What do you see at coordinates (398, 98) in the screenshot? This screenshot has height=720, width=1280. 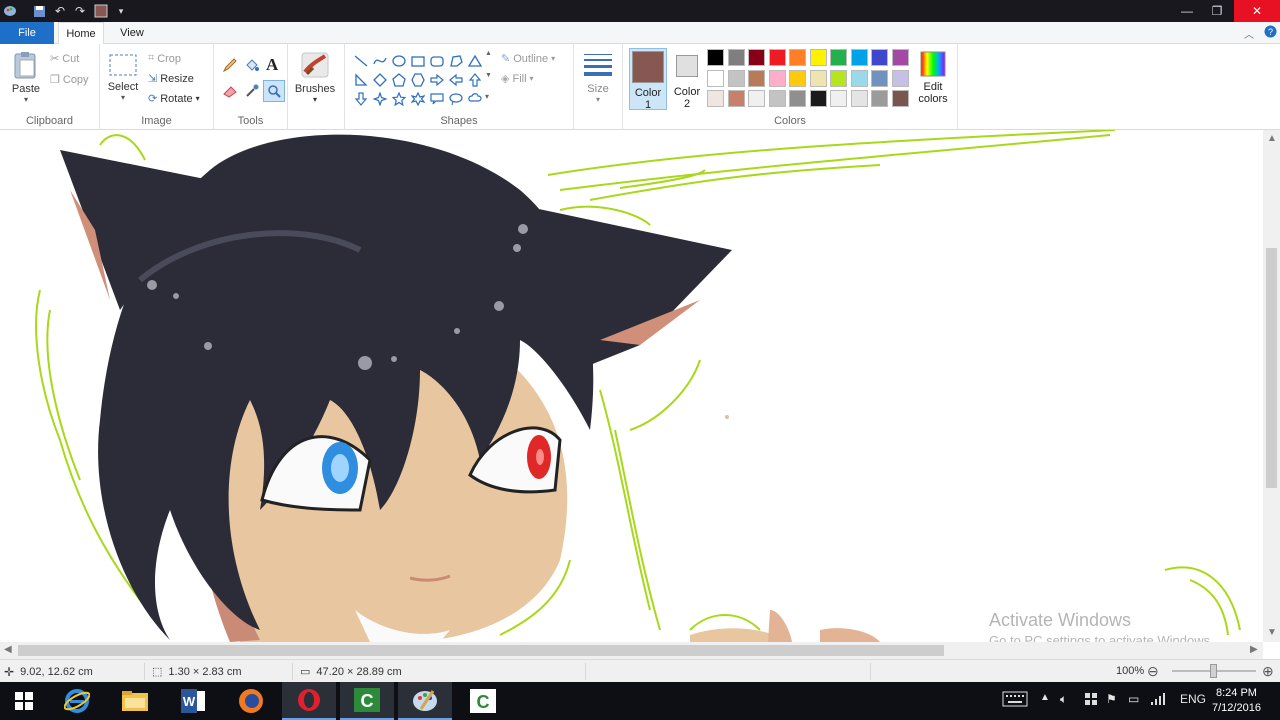 I see `five-point-star-icon` at bounding box center [398, 98].